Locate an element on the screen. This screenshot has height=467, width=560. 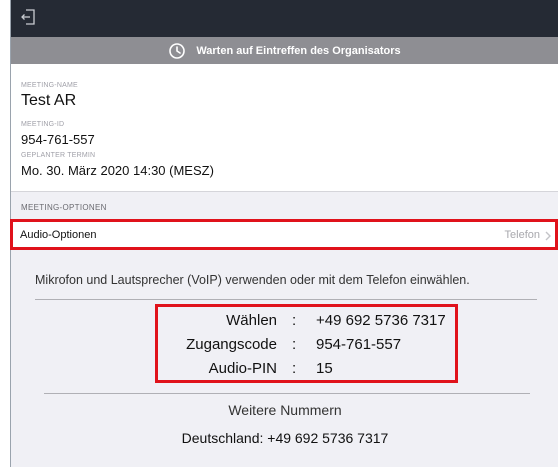
audio-options-row: Audio-Optionen Telefon is located at coordinates (284, 234).